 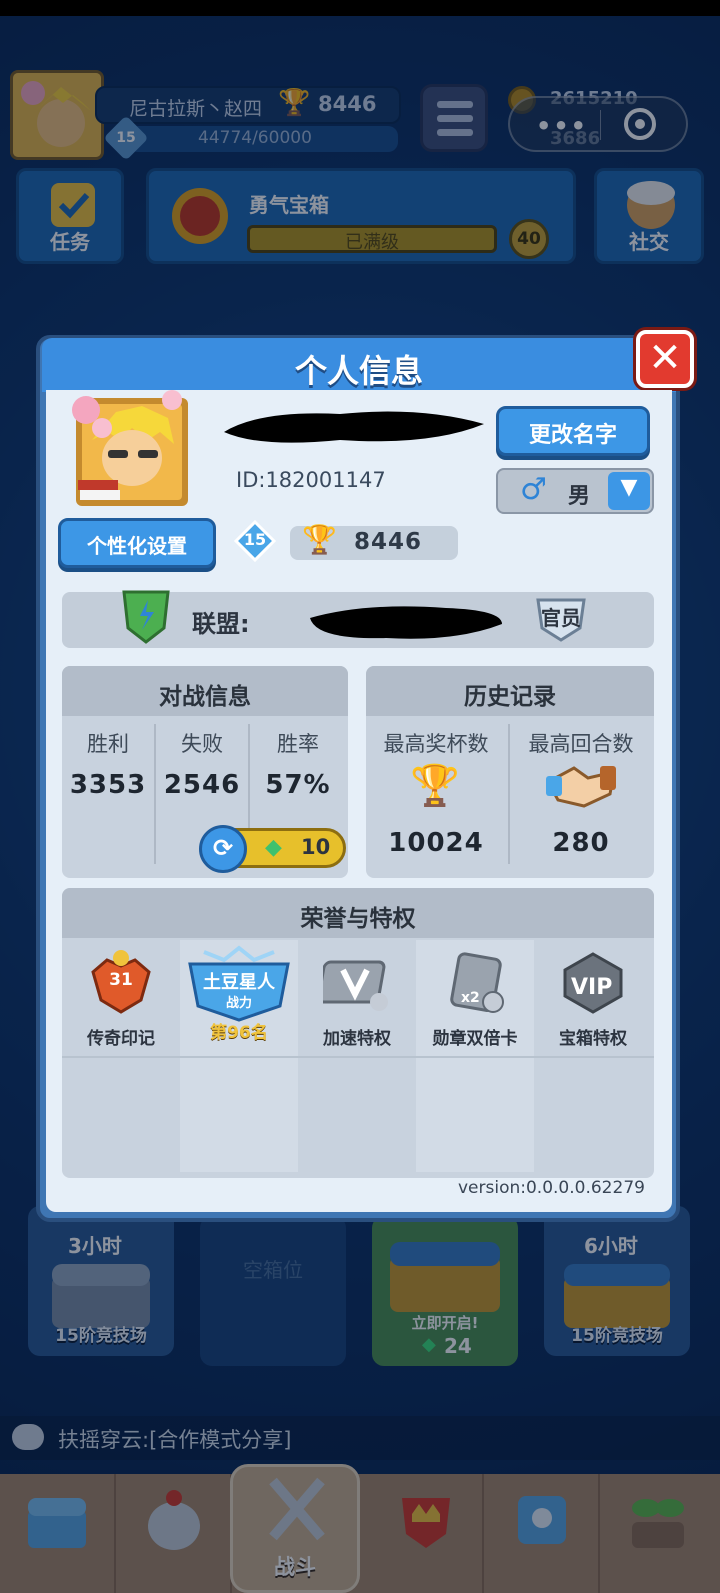 I want to click on trophy-count-box: 🏆 8446, so click(x=374, y=541).